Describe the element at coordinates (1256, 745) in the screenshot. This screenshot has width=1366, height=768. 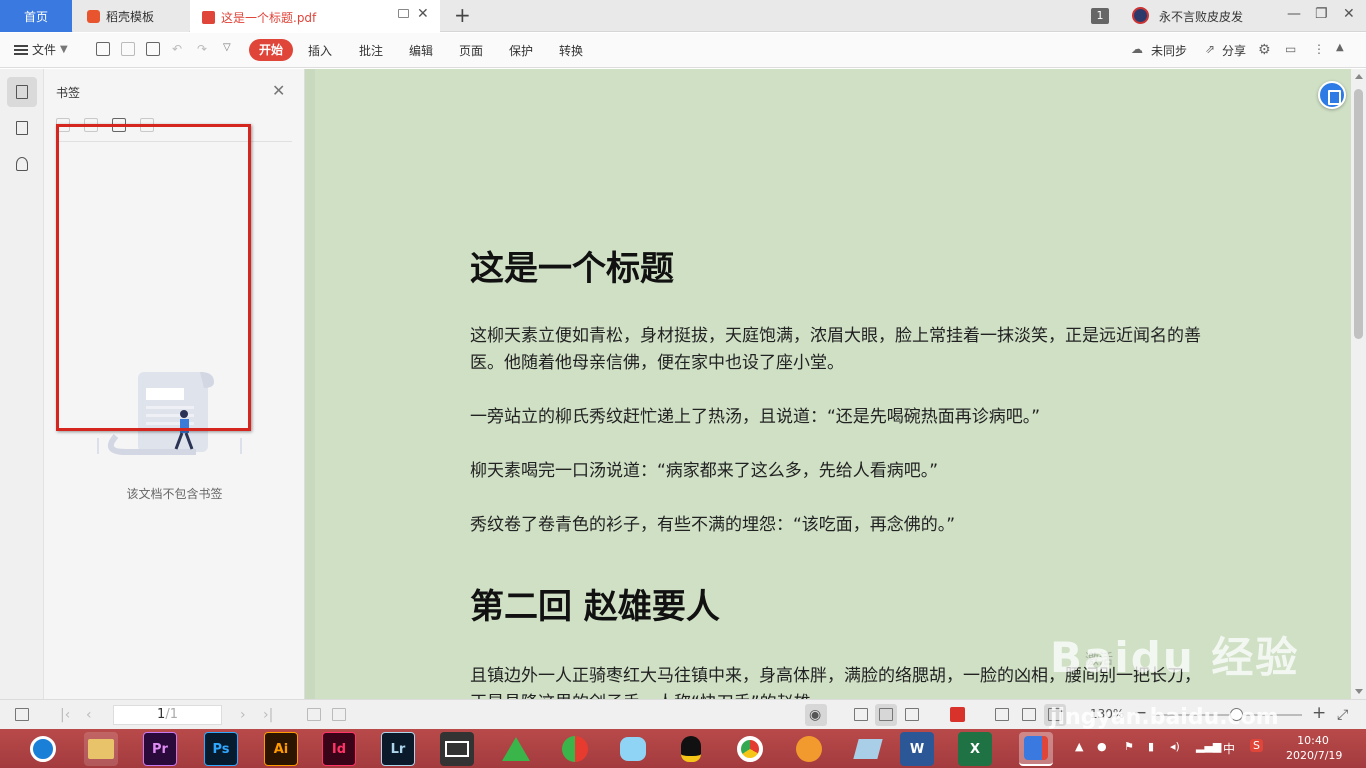
I see `sogou-icon: S` at that location.